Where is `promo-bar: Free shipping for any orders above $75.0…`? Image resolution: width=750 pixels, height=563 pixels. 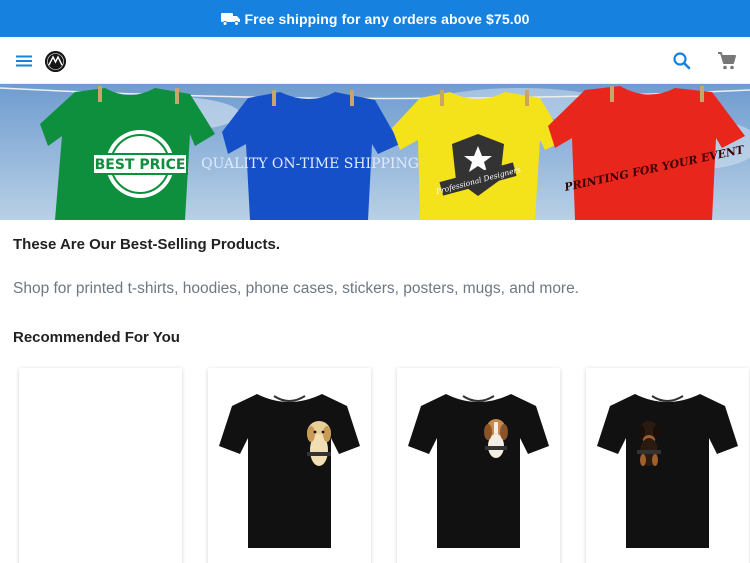 promo-bar: Free shipping for any orders above $75.0… is located at coordinates (375, 18).